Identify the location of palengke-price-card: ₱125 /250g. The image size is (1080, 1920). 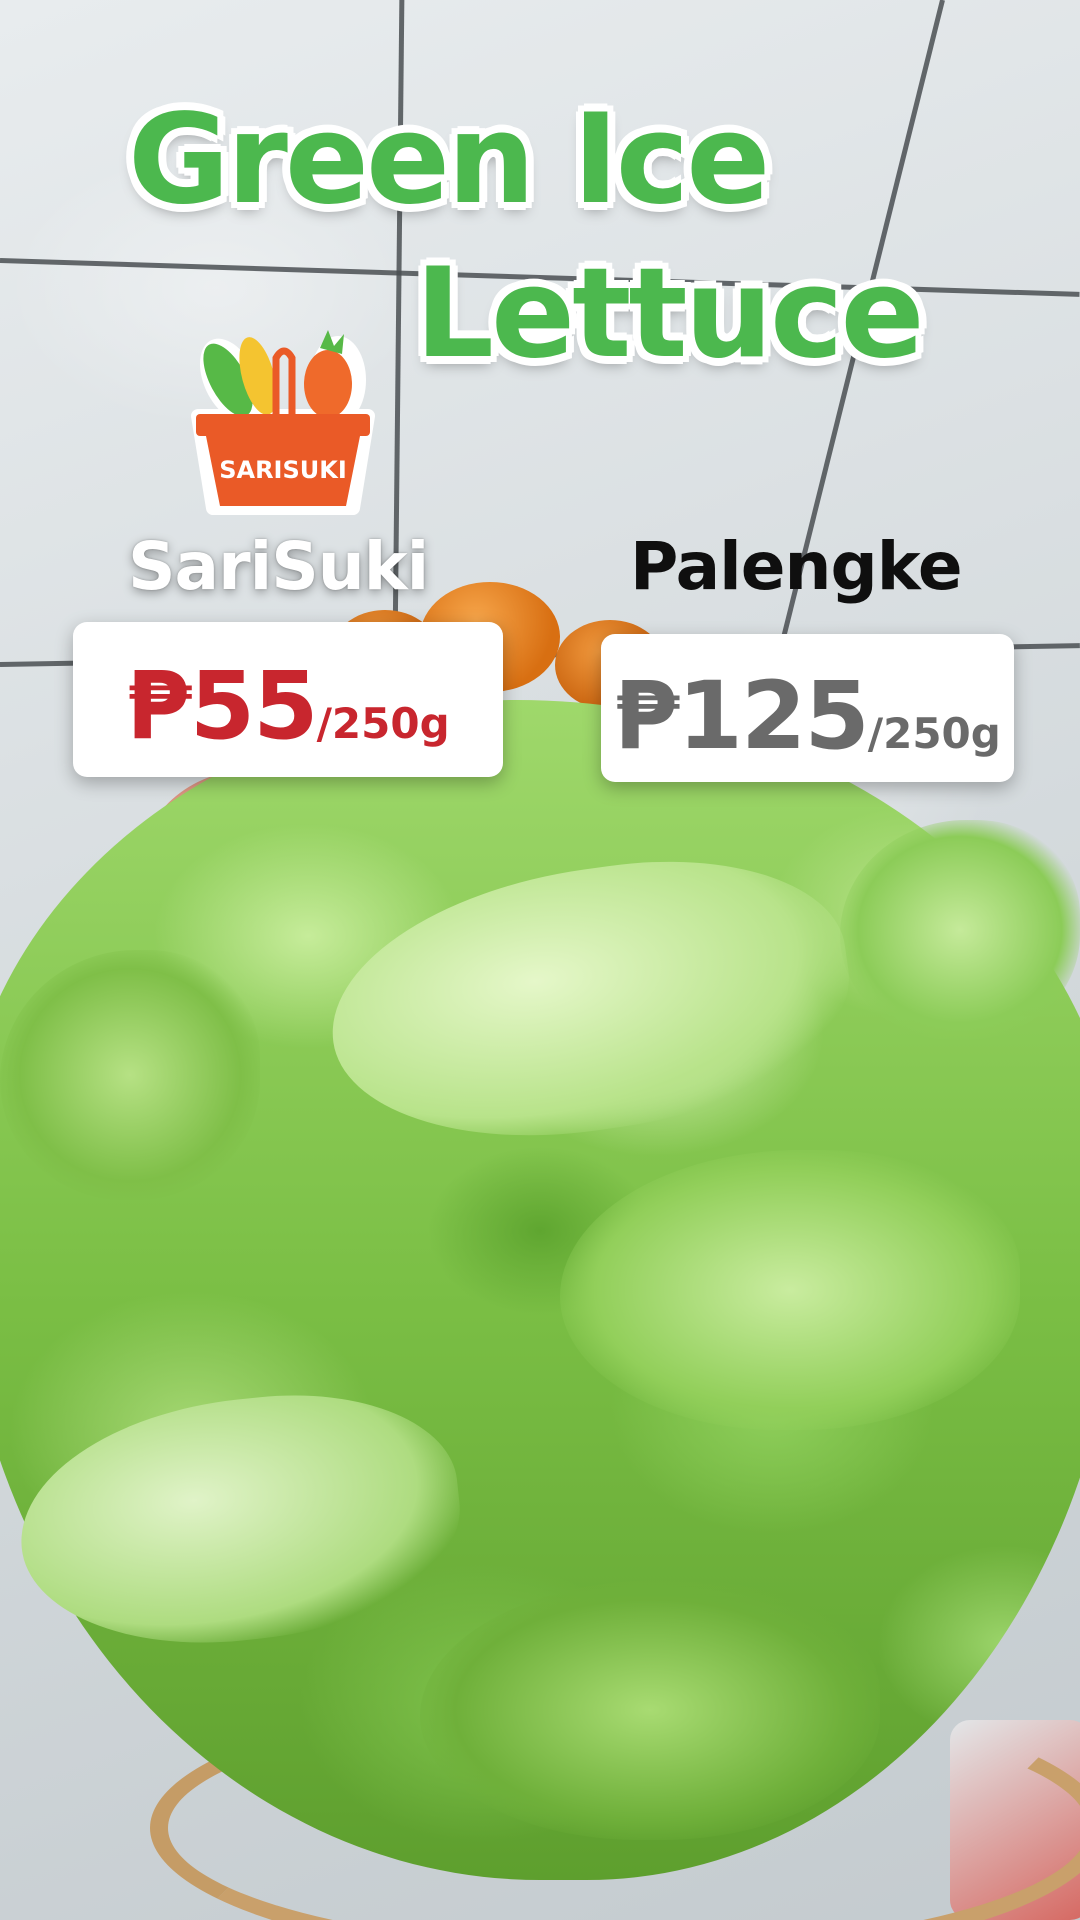
(807, 708).